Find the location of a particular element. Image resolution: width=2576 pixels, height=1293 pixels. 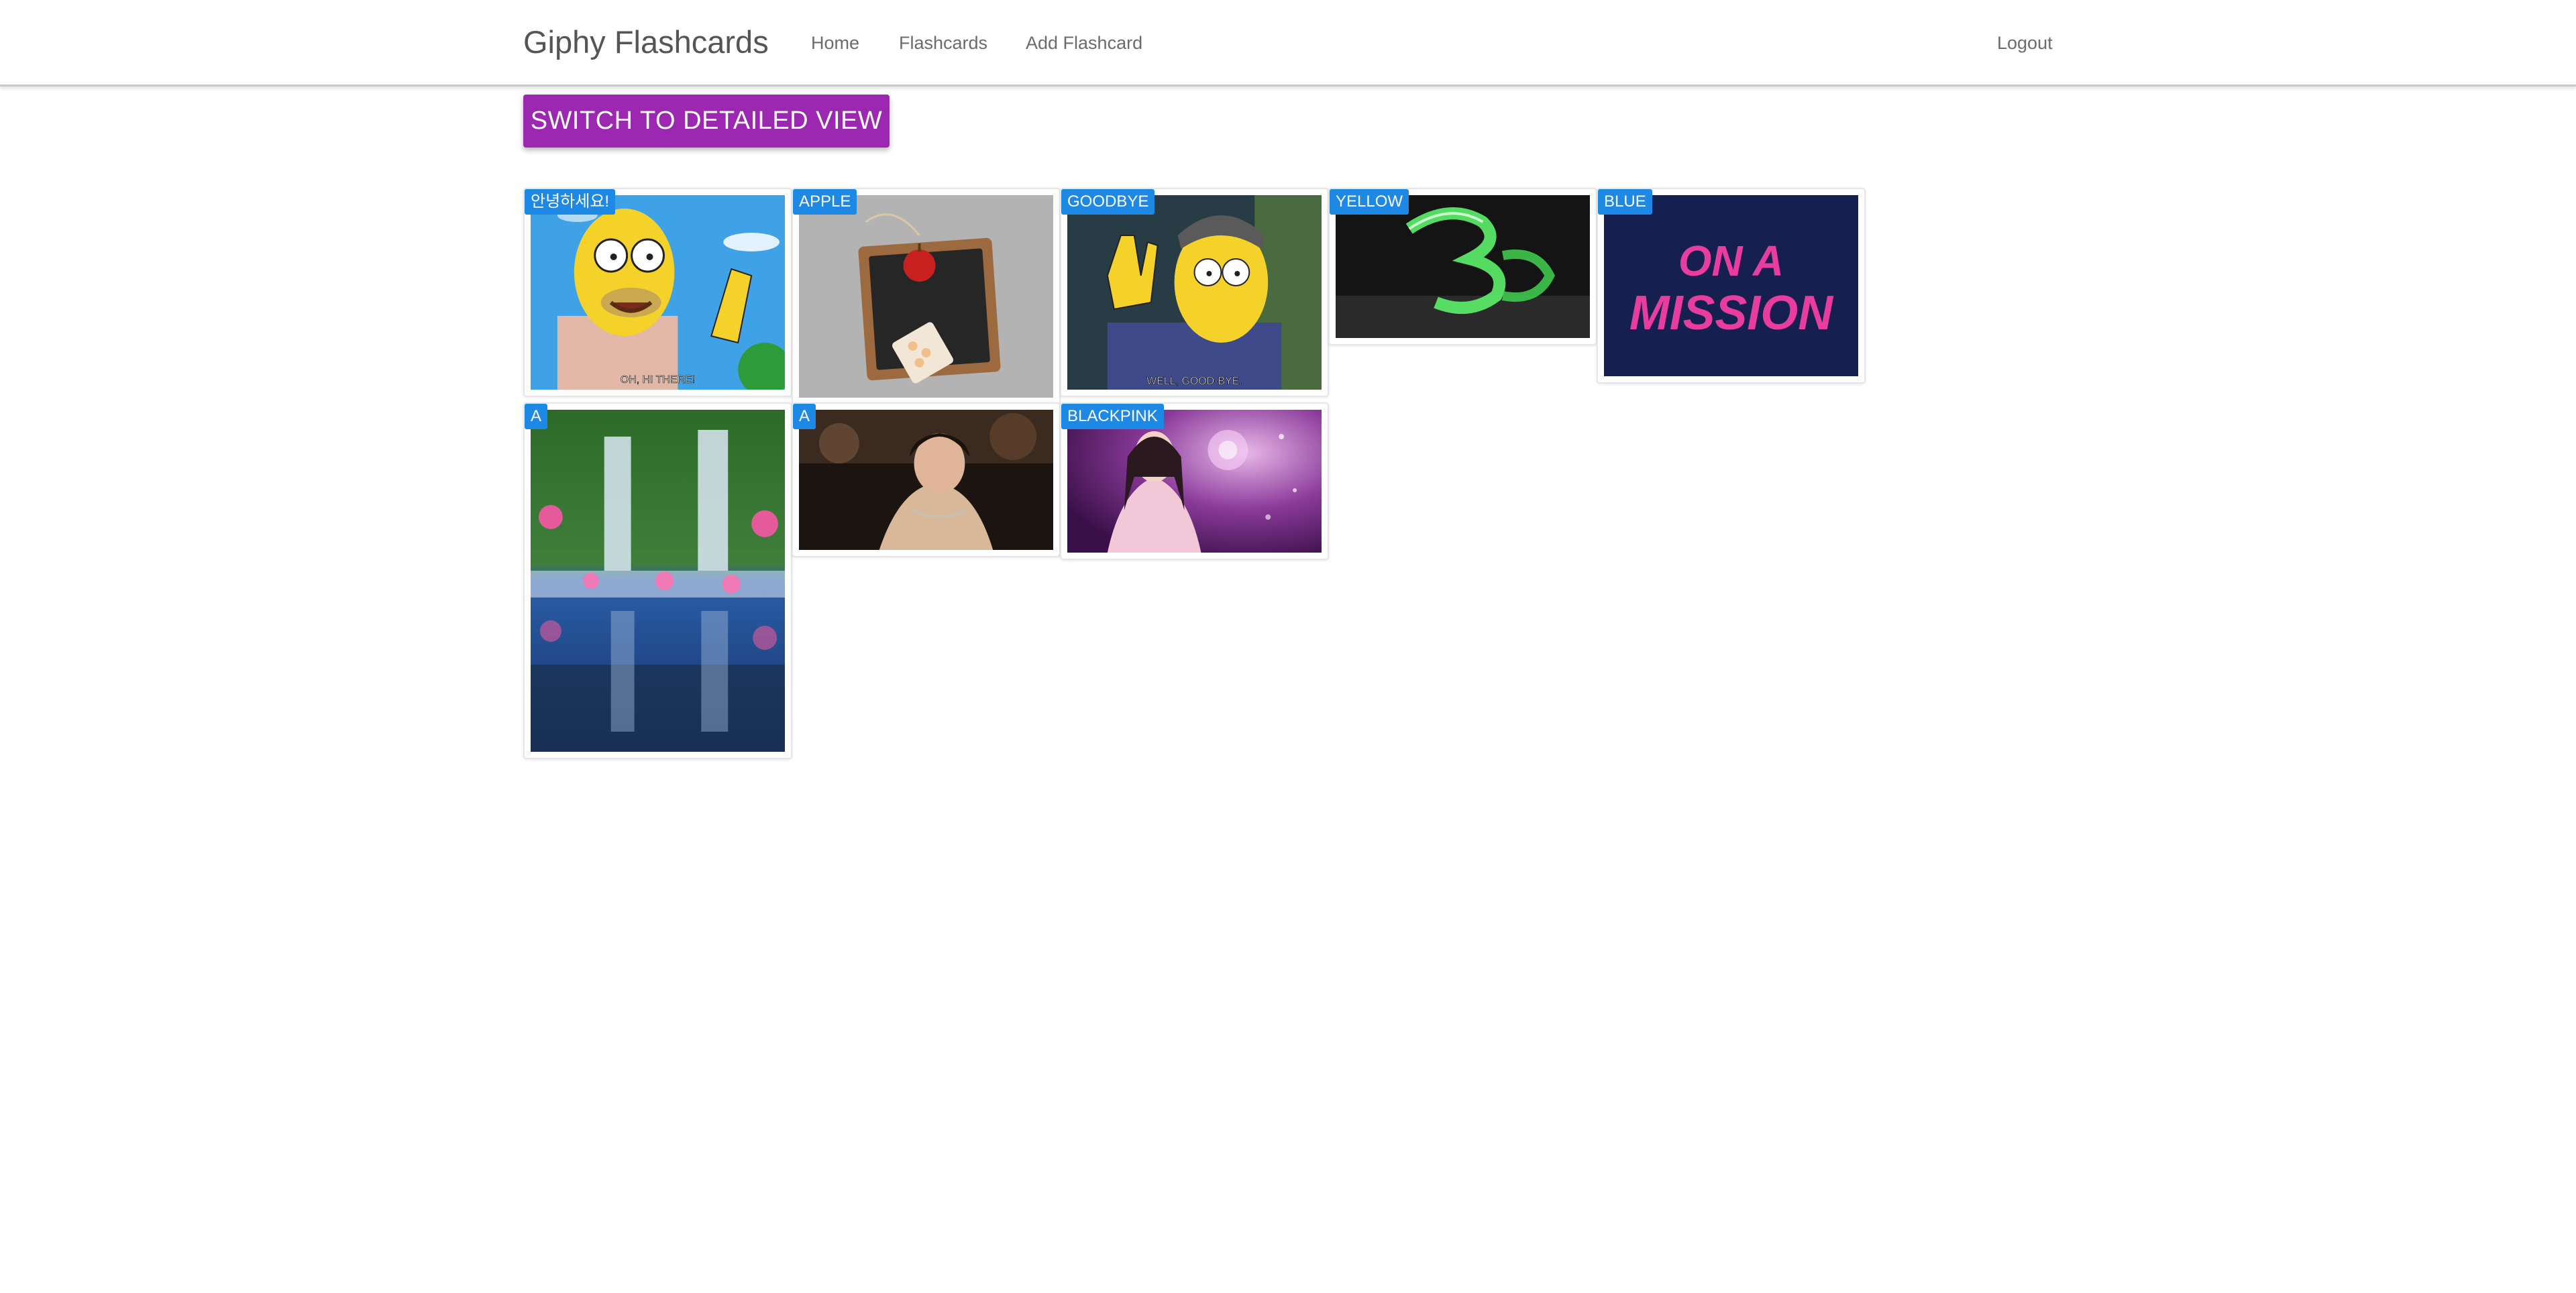

flashcard-card: BLACKPINK is located at coordinates (1194, 481).